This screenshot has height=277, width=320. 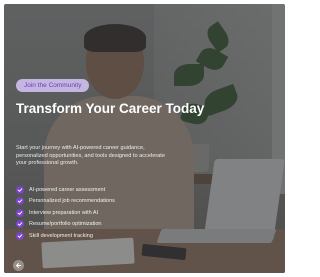 I want to click on feature-label: AI-powered career assessment, so click(x=67, y=189).